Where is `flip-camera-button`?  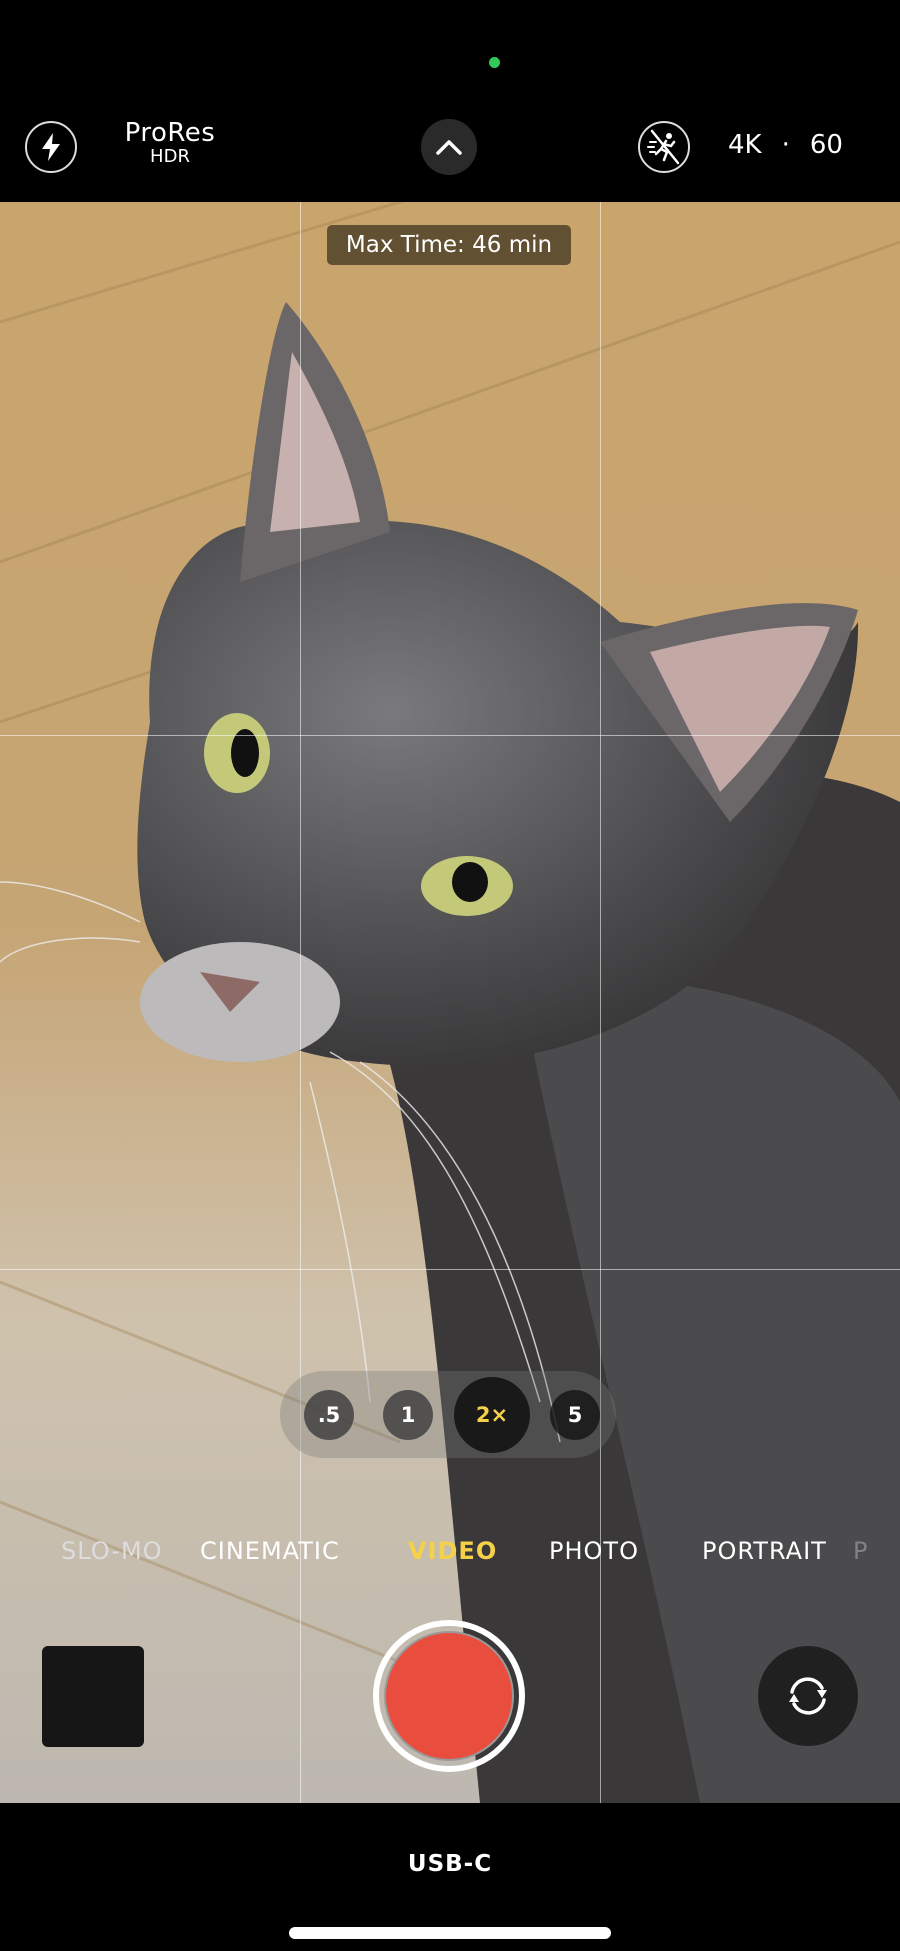
flip-camera-button is located at coordinates (808, 1696).